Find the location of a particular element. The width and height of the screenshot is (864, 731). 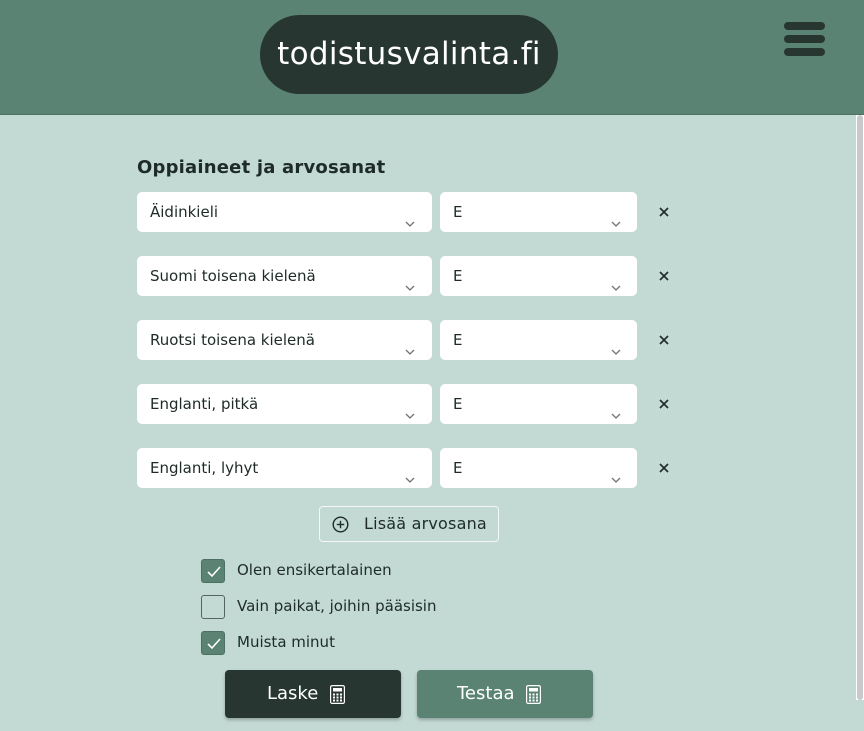

subject-select: Ruotsi toisena kielenä is located at coordinates (284, 340).